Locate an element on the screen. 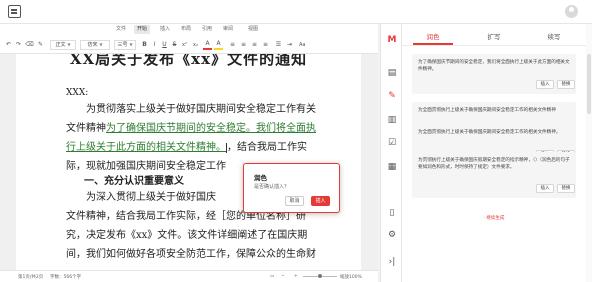 This screenshot has width=592, height=282. suggestion-text: 为全面贯彻执行上级关于确保国庆期间安全稳定工作的相关文件精神。 is located at coordinates (489, 132).